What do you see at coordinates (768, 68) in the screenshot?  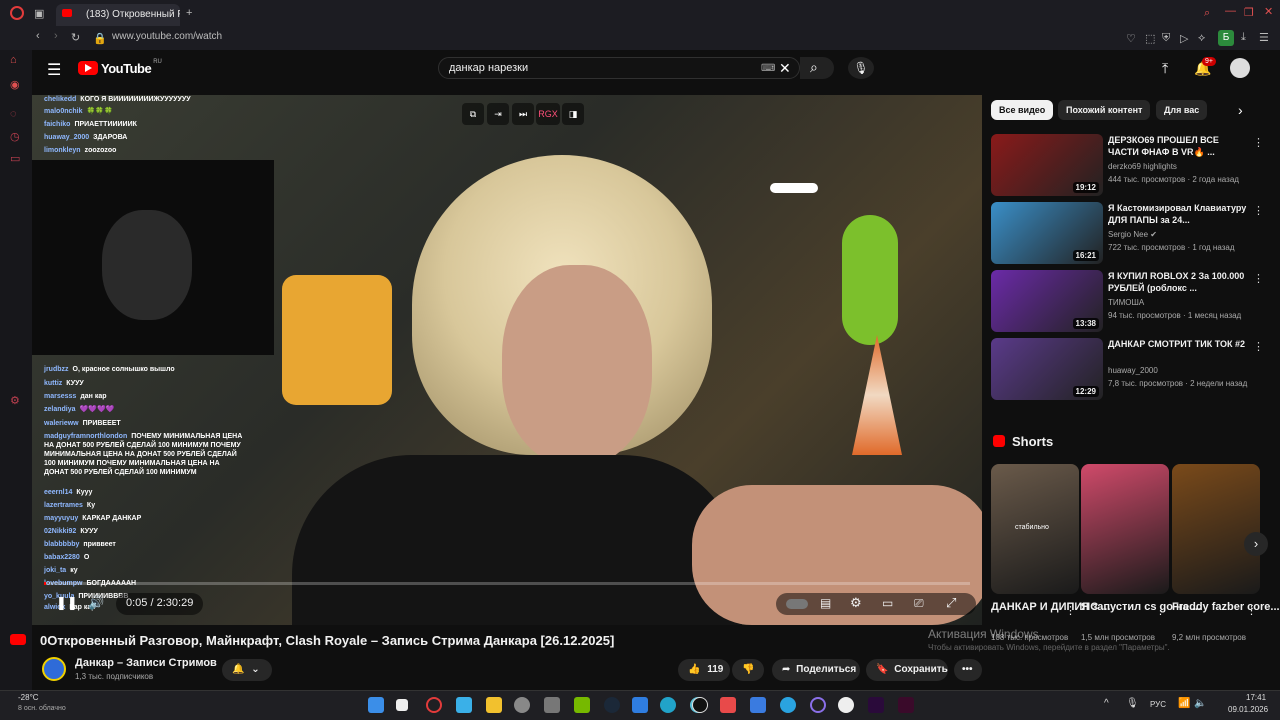 I see `keyboard-icon: ⌨` at bounding box center [768, 68].